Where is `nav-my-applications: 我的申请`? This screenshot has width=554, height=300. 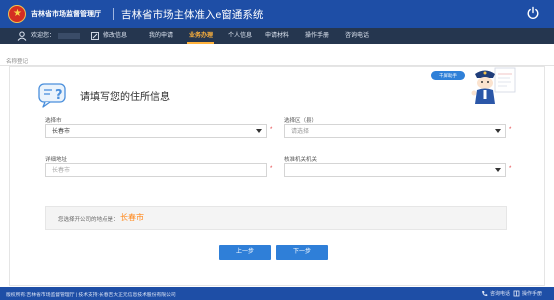 nav-my-applications: 我的申请 is located at coordinates (161, 36).